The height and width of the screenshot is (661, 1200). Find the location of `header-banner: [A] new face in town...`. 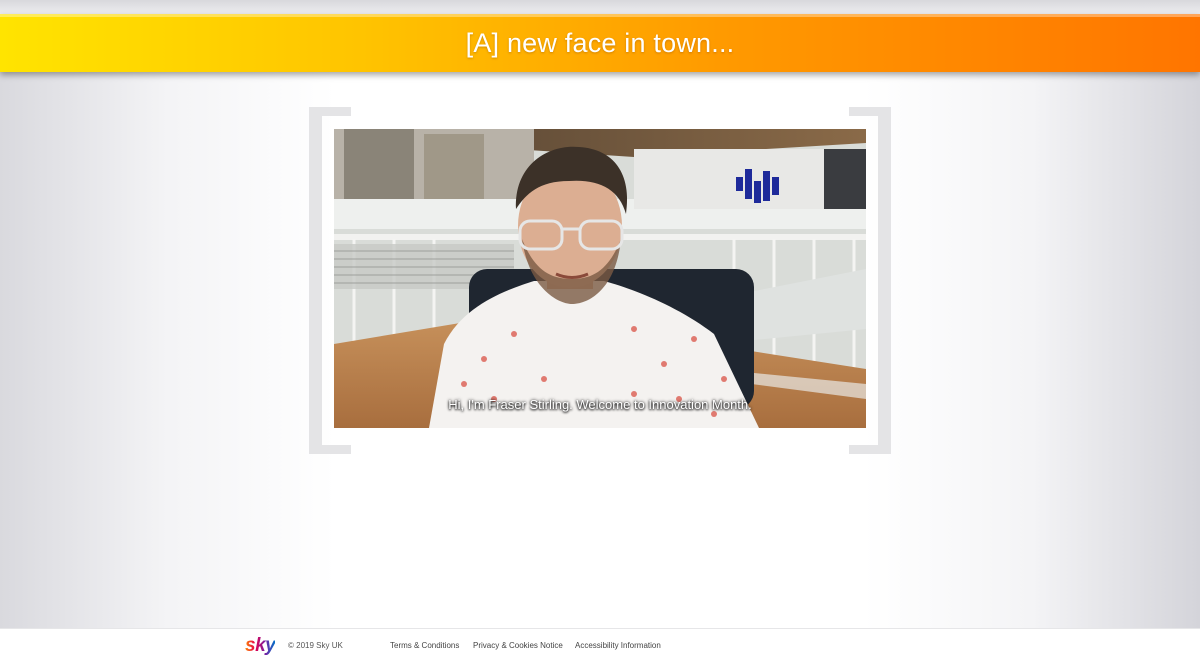

header-banner: [A] new face in town... is located at coordinates (600, 43).